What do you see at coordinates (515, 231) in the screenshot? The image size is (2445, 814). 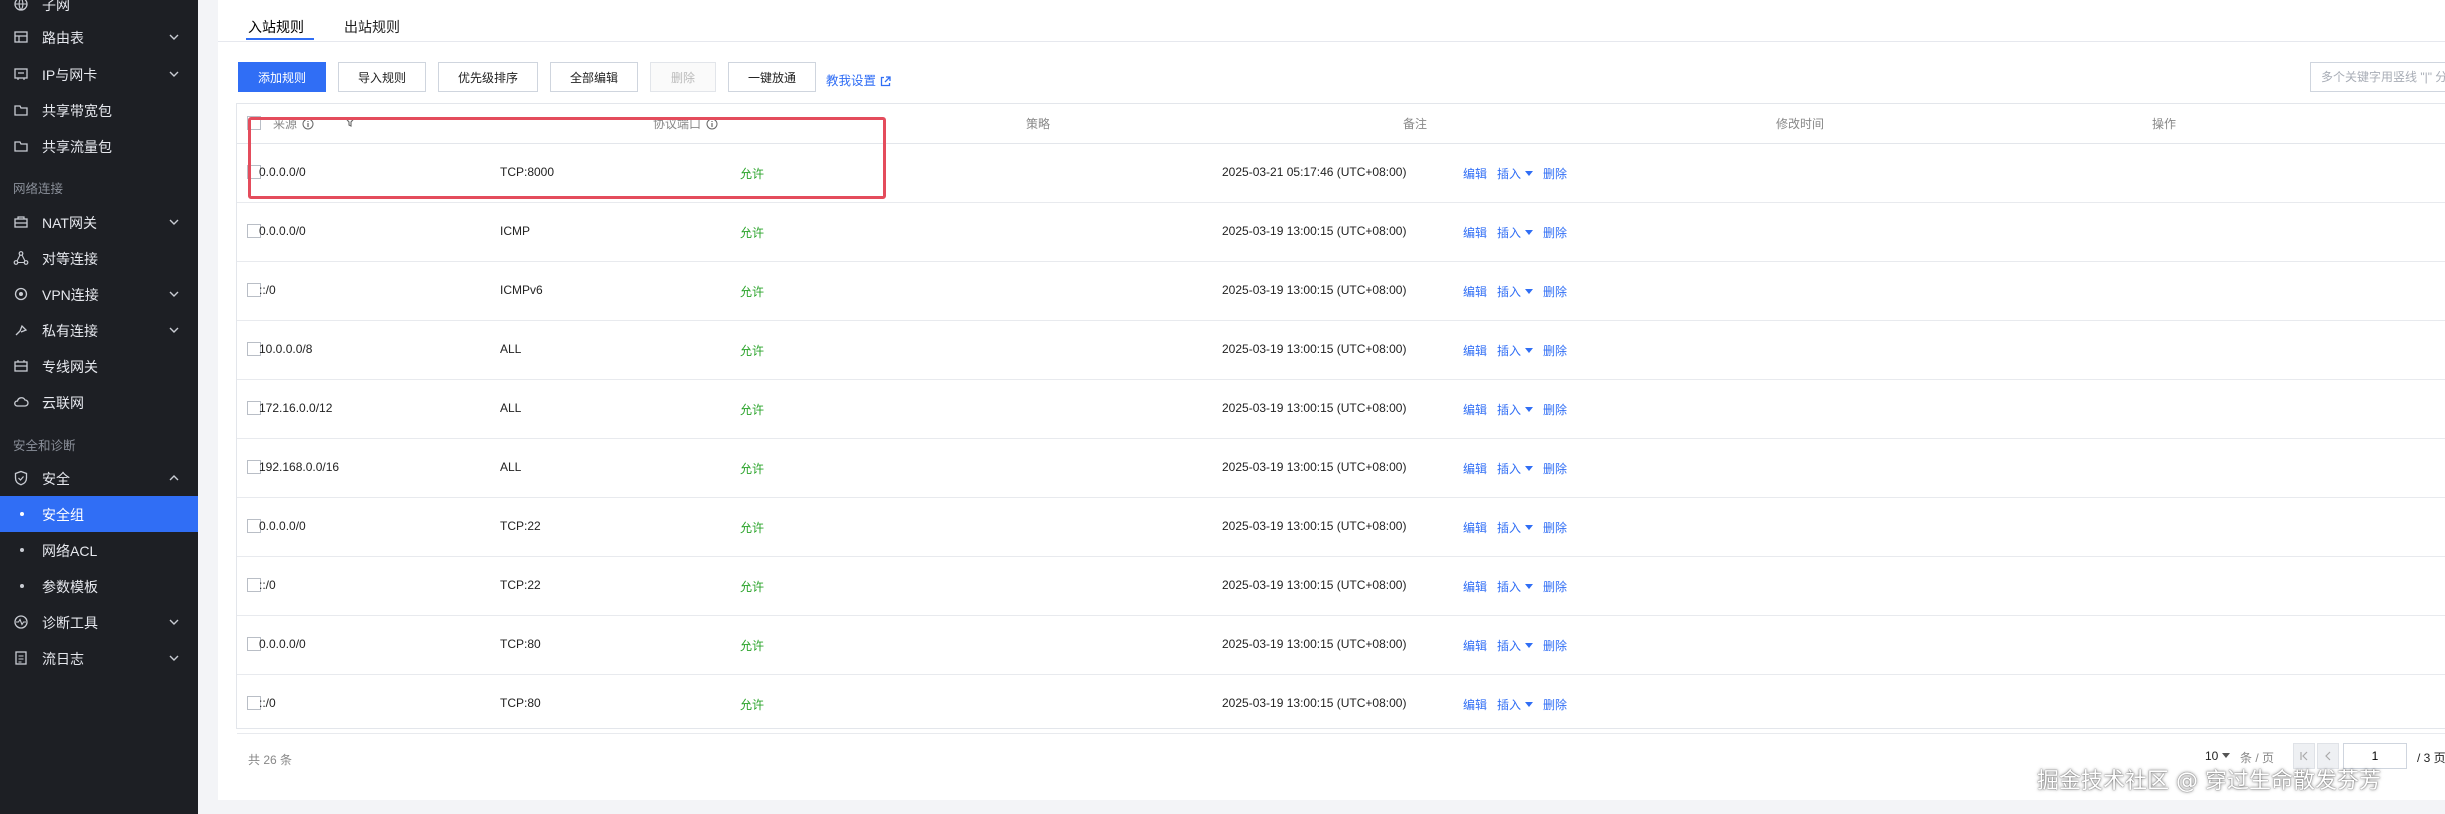 I see `cell-protocol-port: ICMP` at bounding box center [515, 231].